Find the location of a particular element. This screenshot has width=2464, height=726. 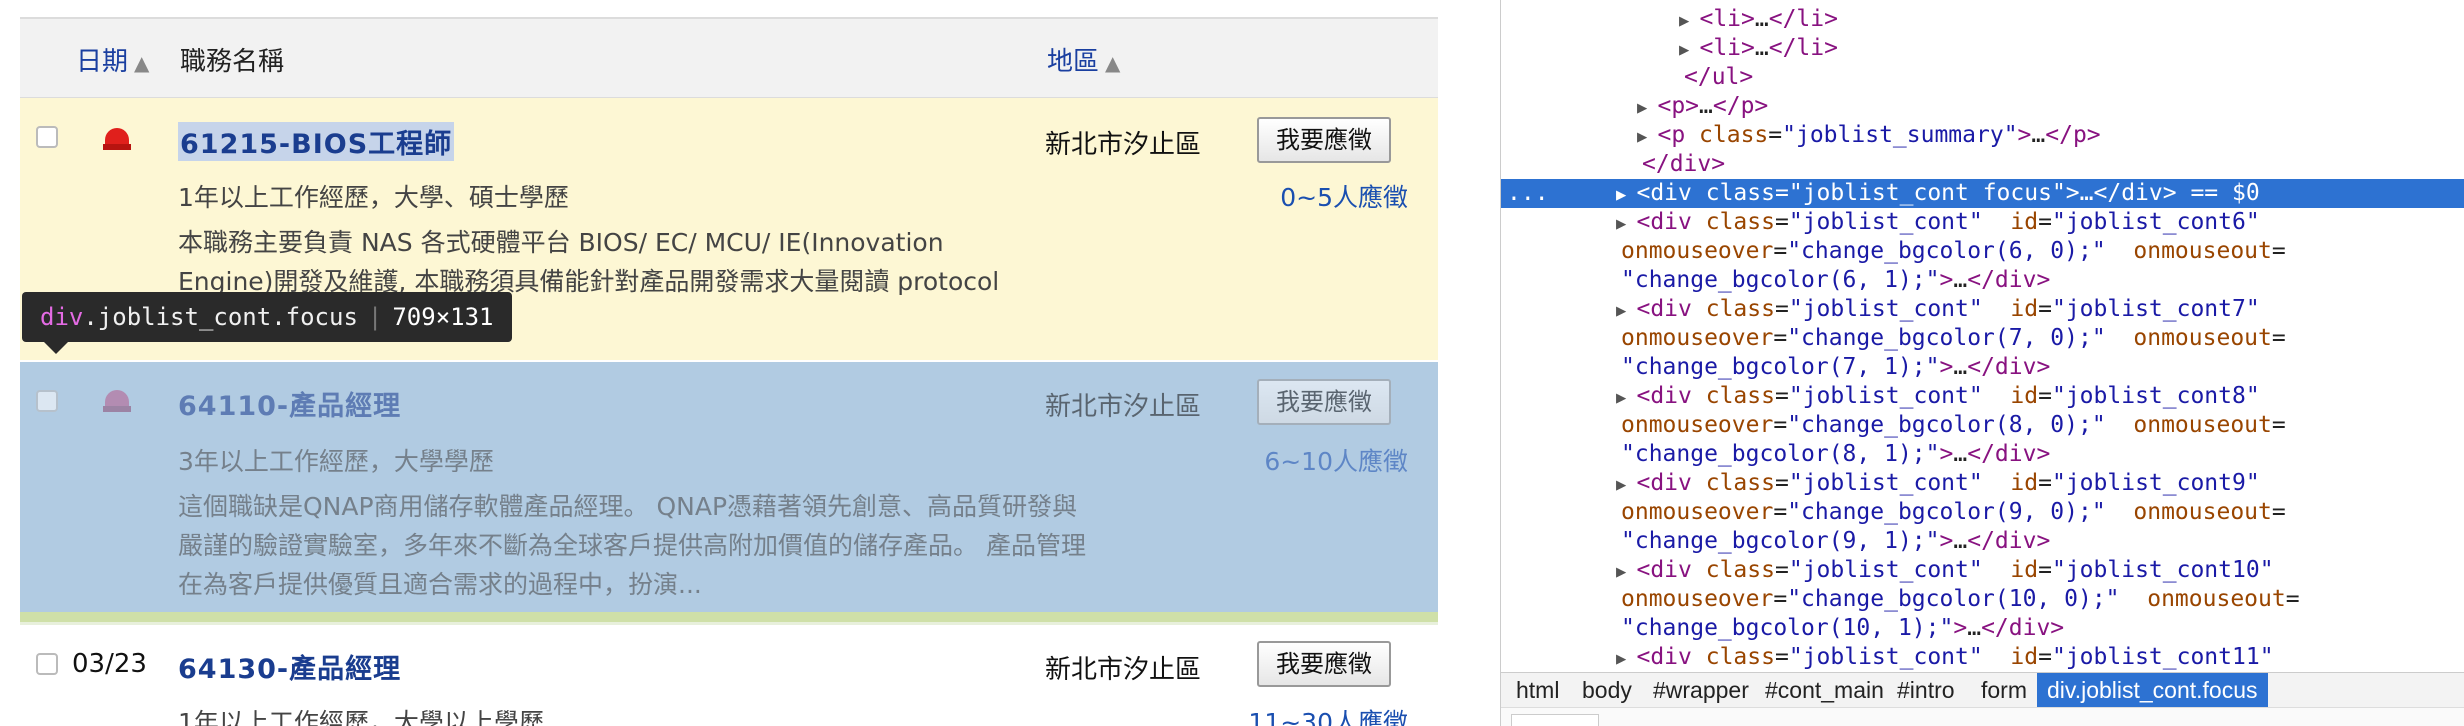

breadcrumb-item: html is located at coordinates (1537, 690).